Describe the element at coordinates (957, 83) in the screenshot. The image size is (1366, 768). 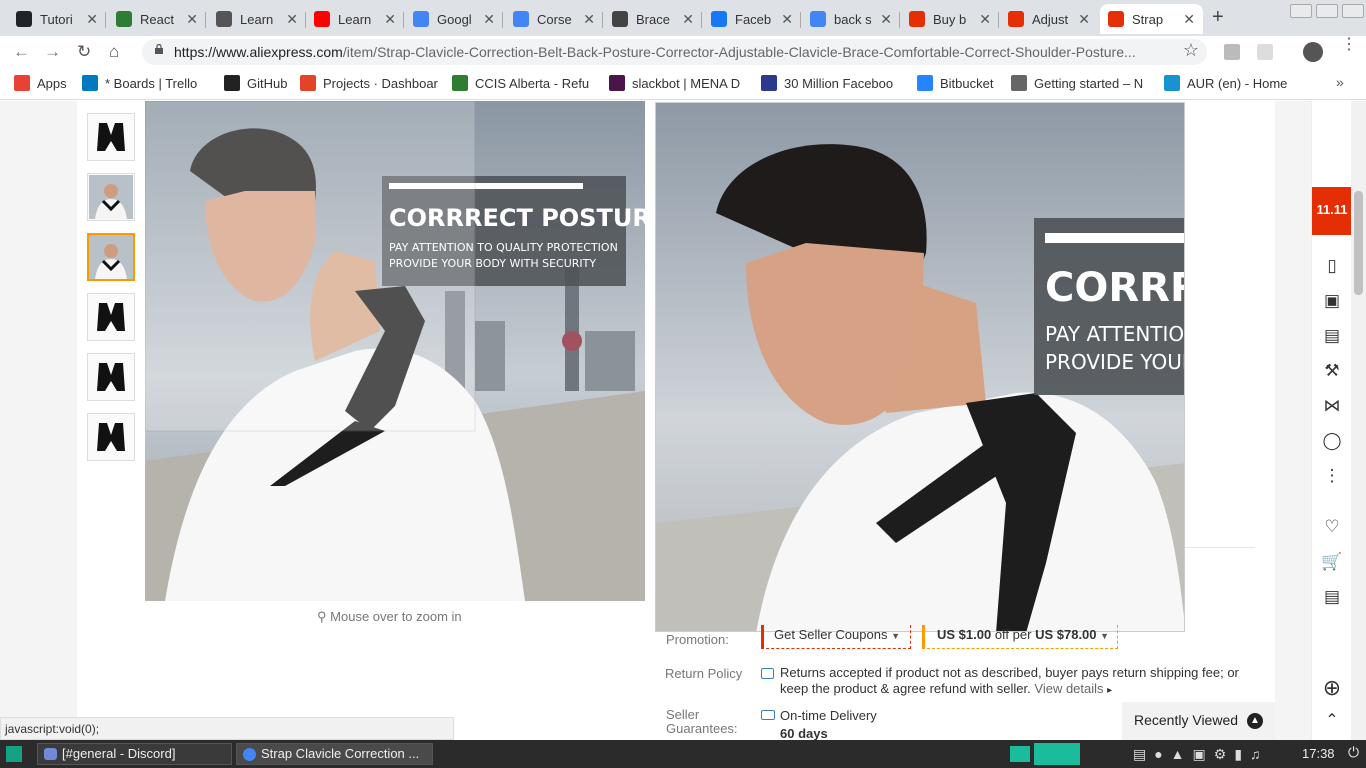
I see `bookmark-item: Bitbucket` at that location.